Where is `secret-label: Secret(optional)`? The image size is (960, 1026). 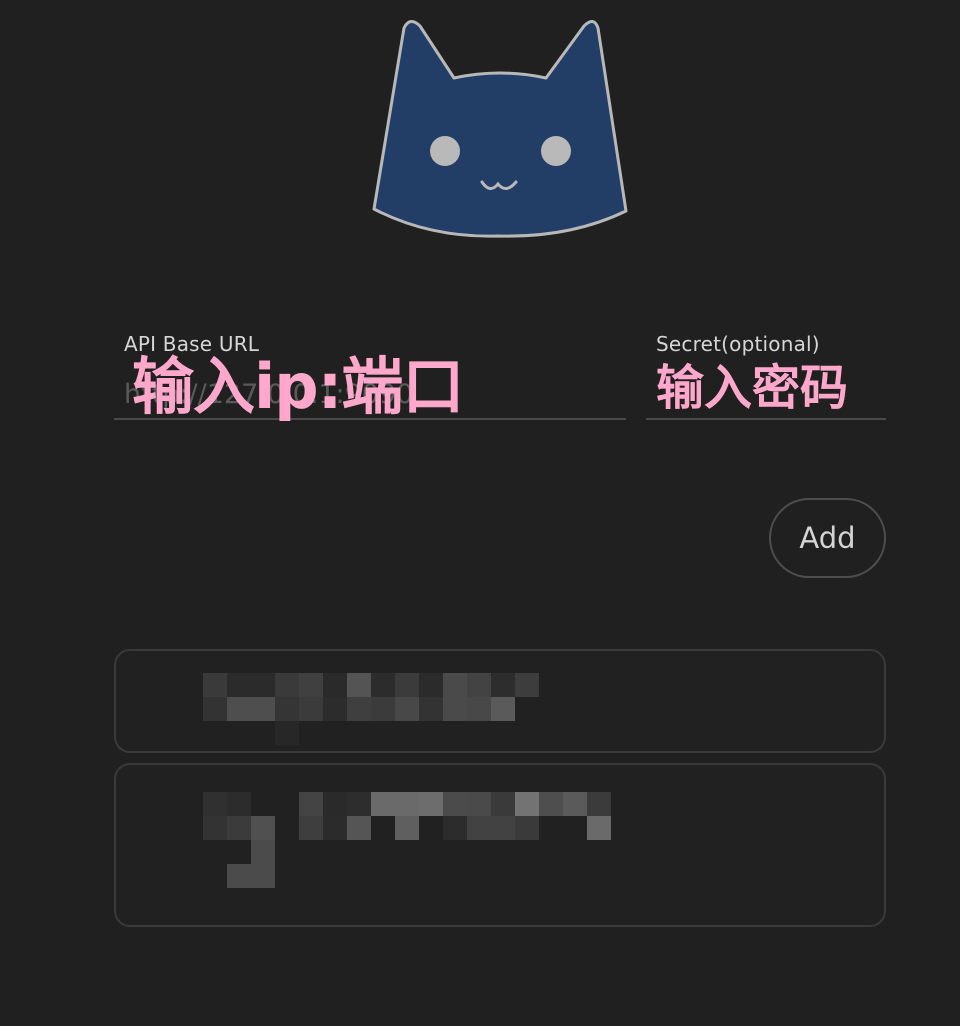 secret-label: Secret(optional) is located at coordinates (738, 344).